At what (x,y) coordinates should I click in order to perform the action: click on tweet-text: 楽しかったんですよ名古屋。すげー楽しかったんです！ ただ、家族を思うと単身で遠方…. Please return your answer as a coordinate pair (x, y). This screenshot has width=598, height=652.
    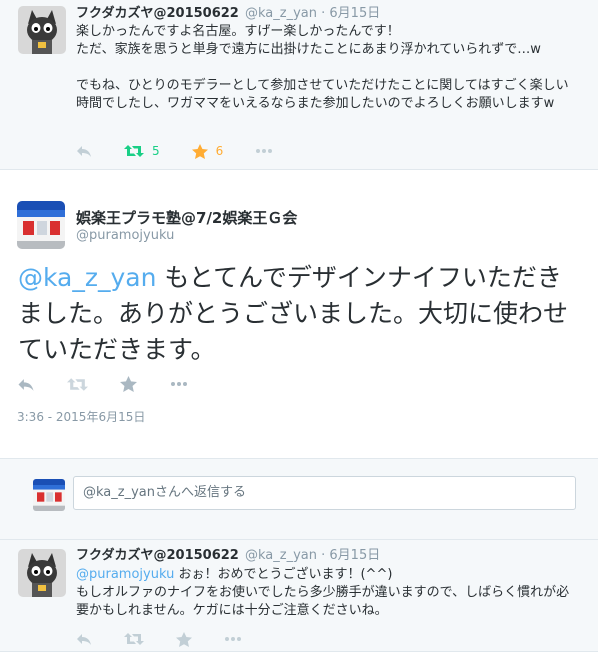
    Looking at the image, I should click on (322, 67).